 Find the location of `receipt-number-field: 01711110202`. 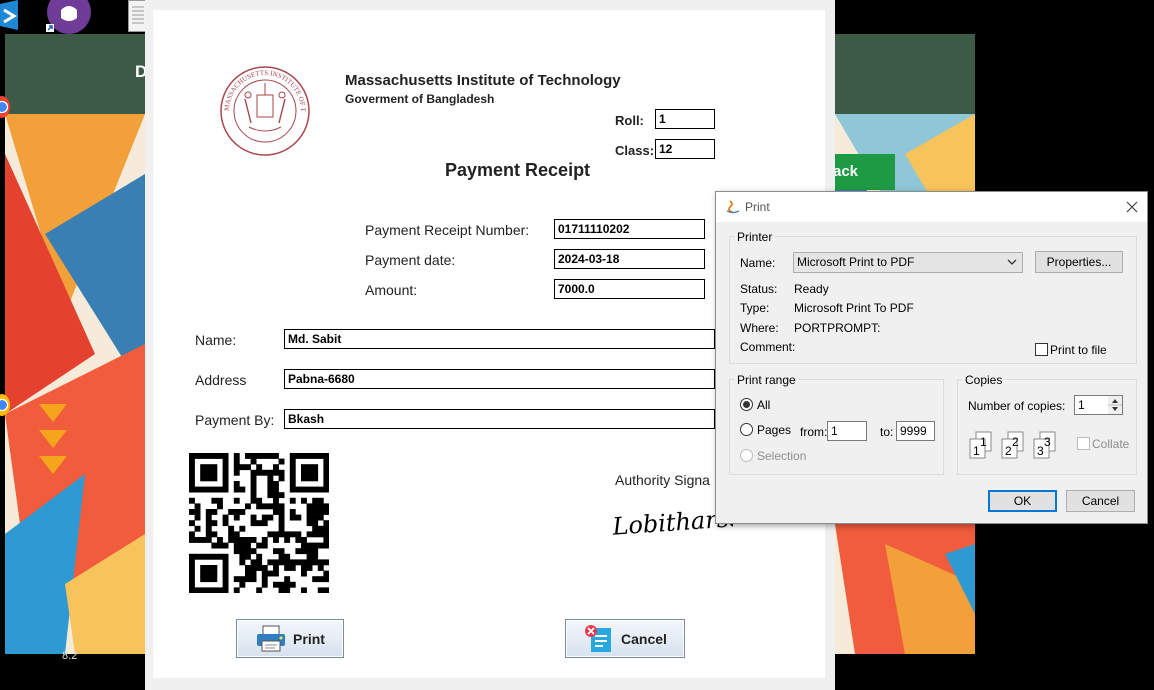

receipt-number-field: 01711110202 is located at coordinates (629, 229).